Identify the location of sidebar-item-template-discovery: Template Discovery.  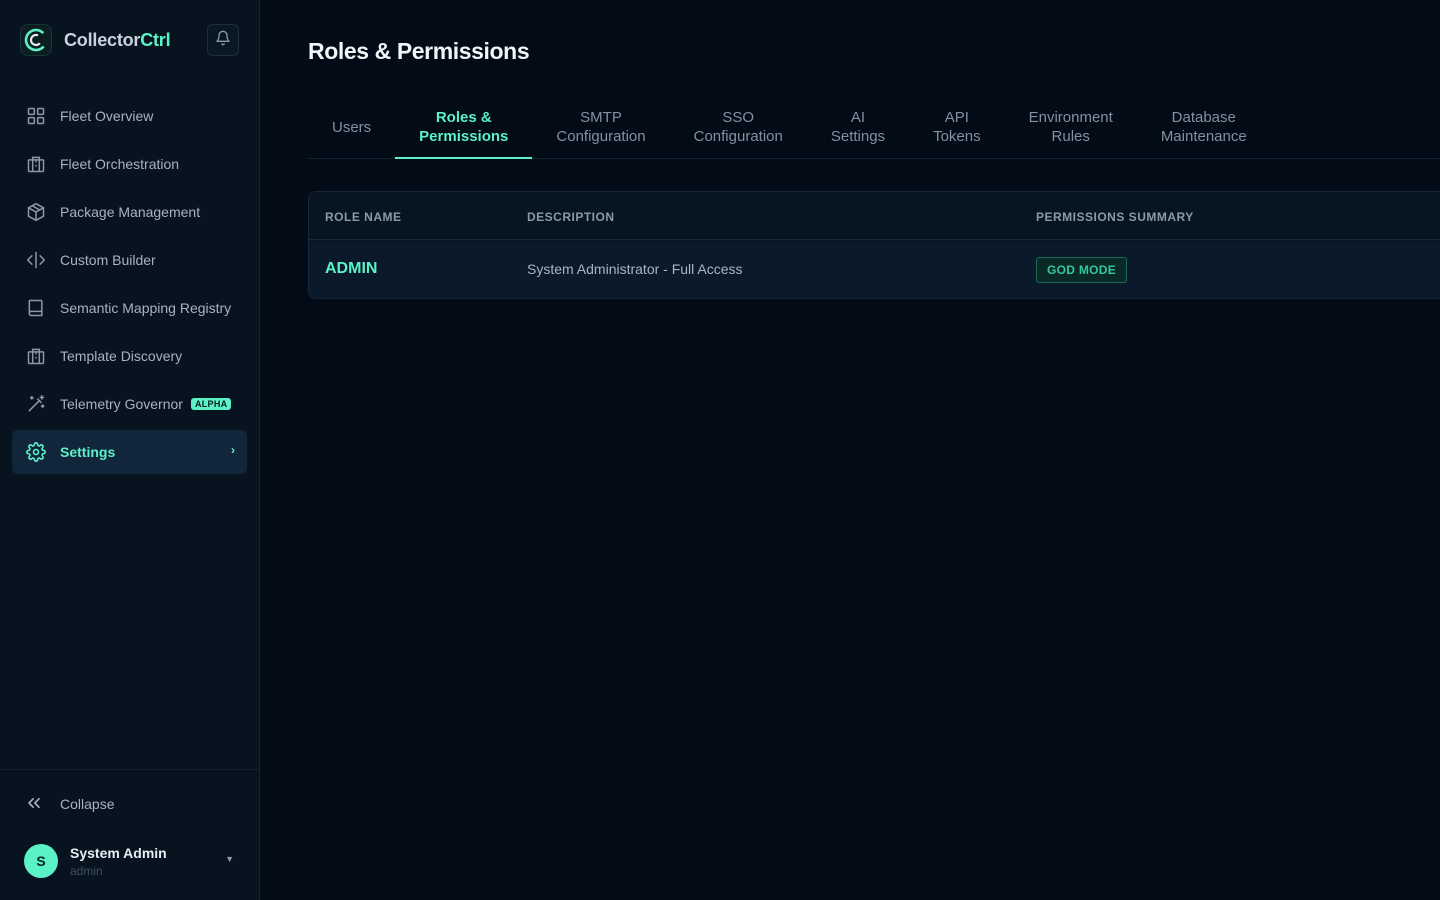
(129, 356).